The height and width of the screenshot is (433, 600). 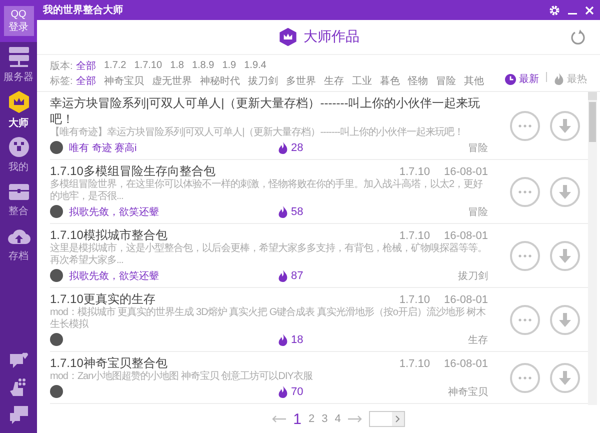 What do you see at coordinates (337, 419) in the screenshot?
I see `page-link: 4` at bounding box center [337, 419].